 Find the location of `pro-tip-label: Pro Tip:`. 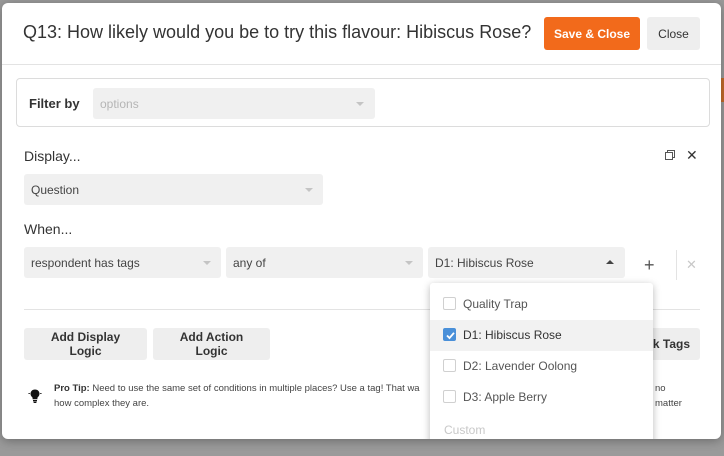

pro-tip-label: Pro Tip: is located at coordinates (72, 388).